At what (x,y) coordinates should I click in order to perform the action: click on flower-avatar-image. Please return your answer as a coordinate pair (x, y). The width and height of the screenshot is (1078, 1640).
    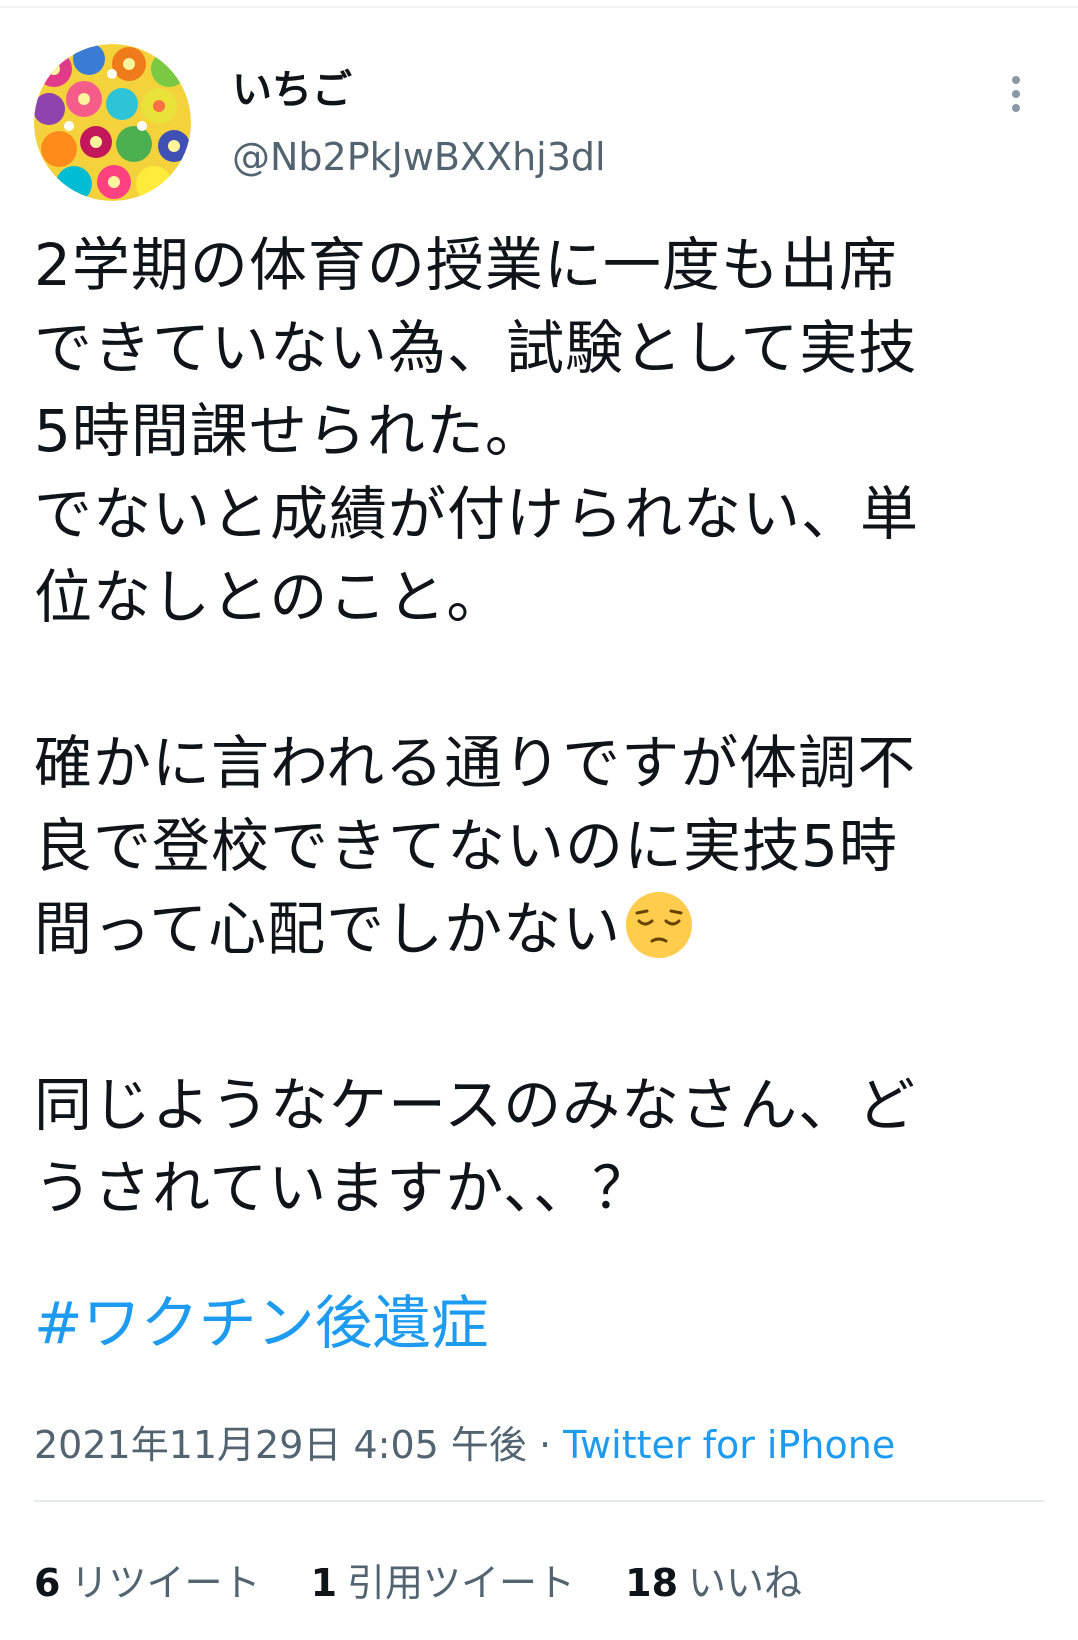
    Looking at the image, I should click on (112, 122).